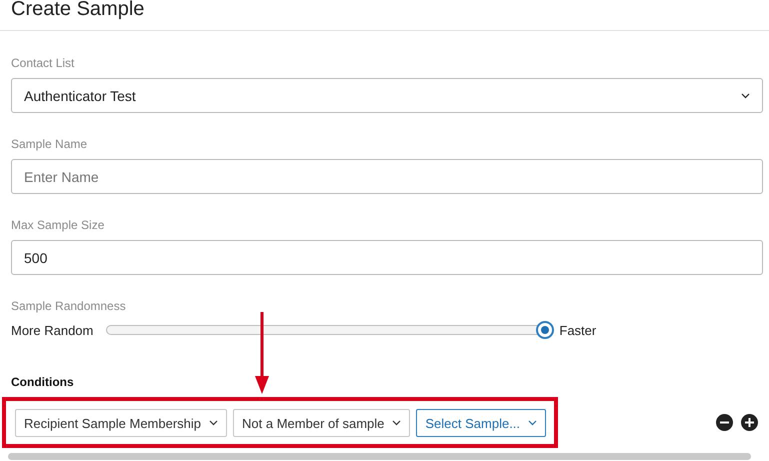  Describe the element at coordinates (545, 330) in the screenshot. I see `slider-thumb` at that location.